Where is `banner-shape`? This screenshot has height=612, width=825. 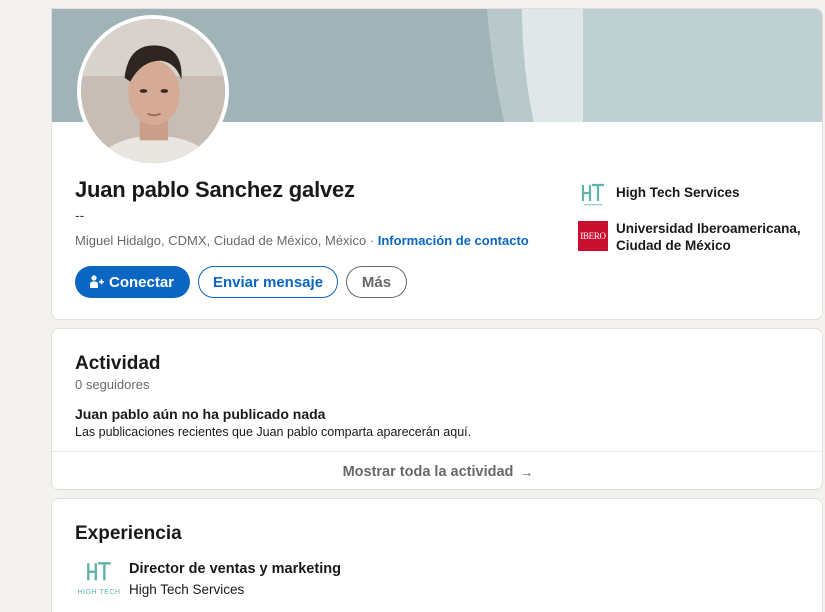 banner-shape is located at coordinates (702, 65).